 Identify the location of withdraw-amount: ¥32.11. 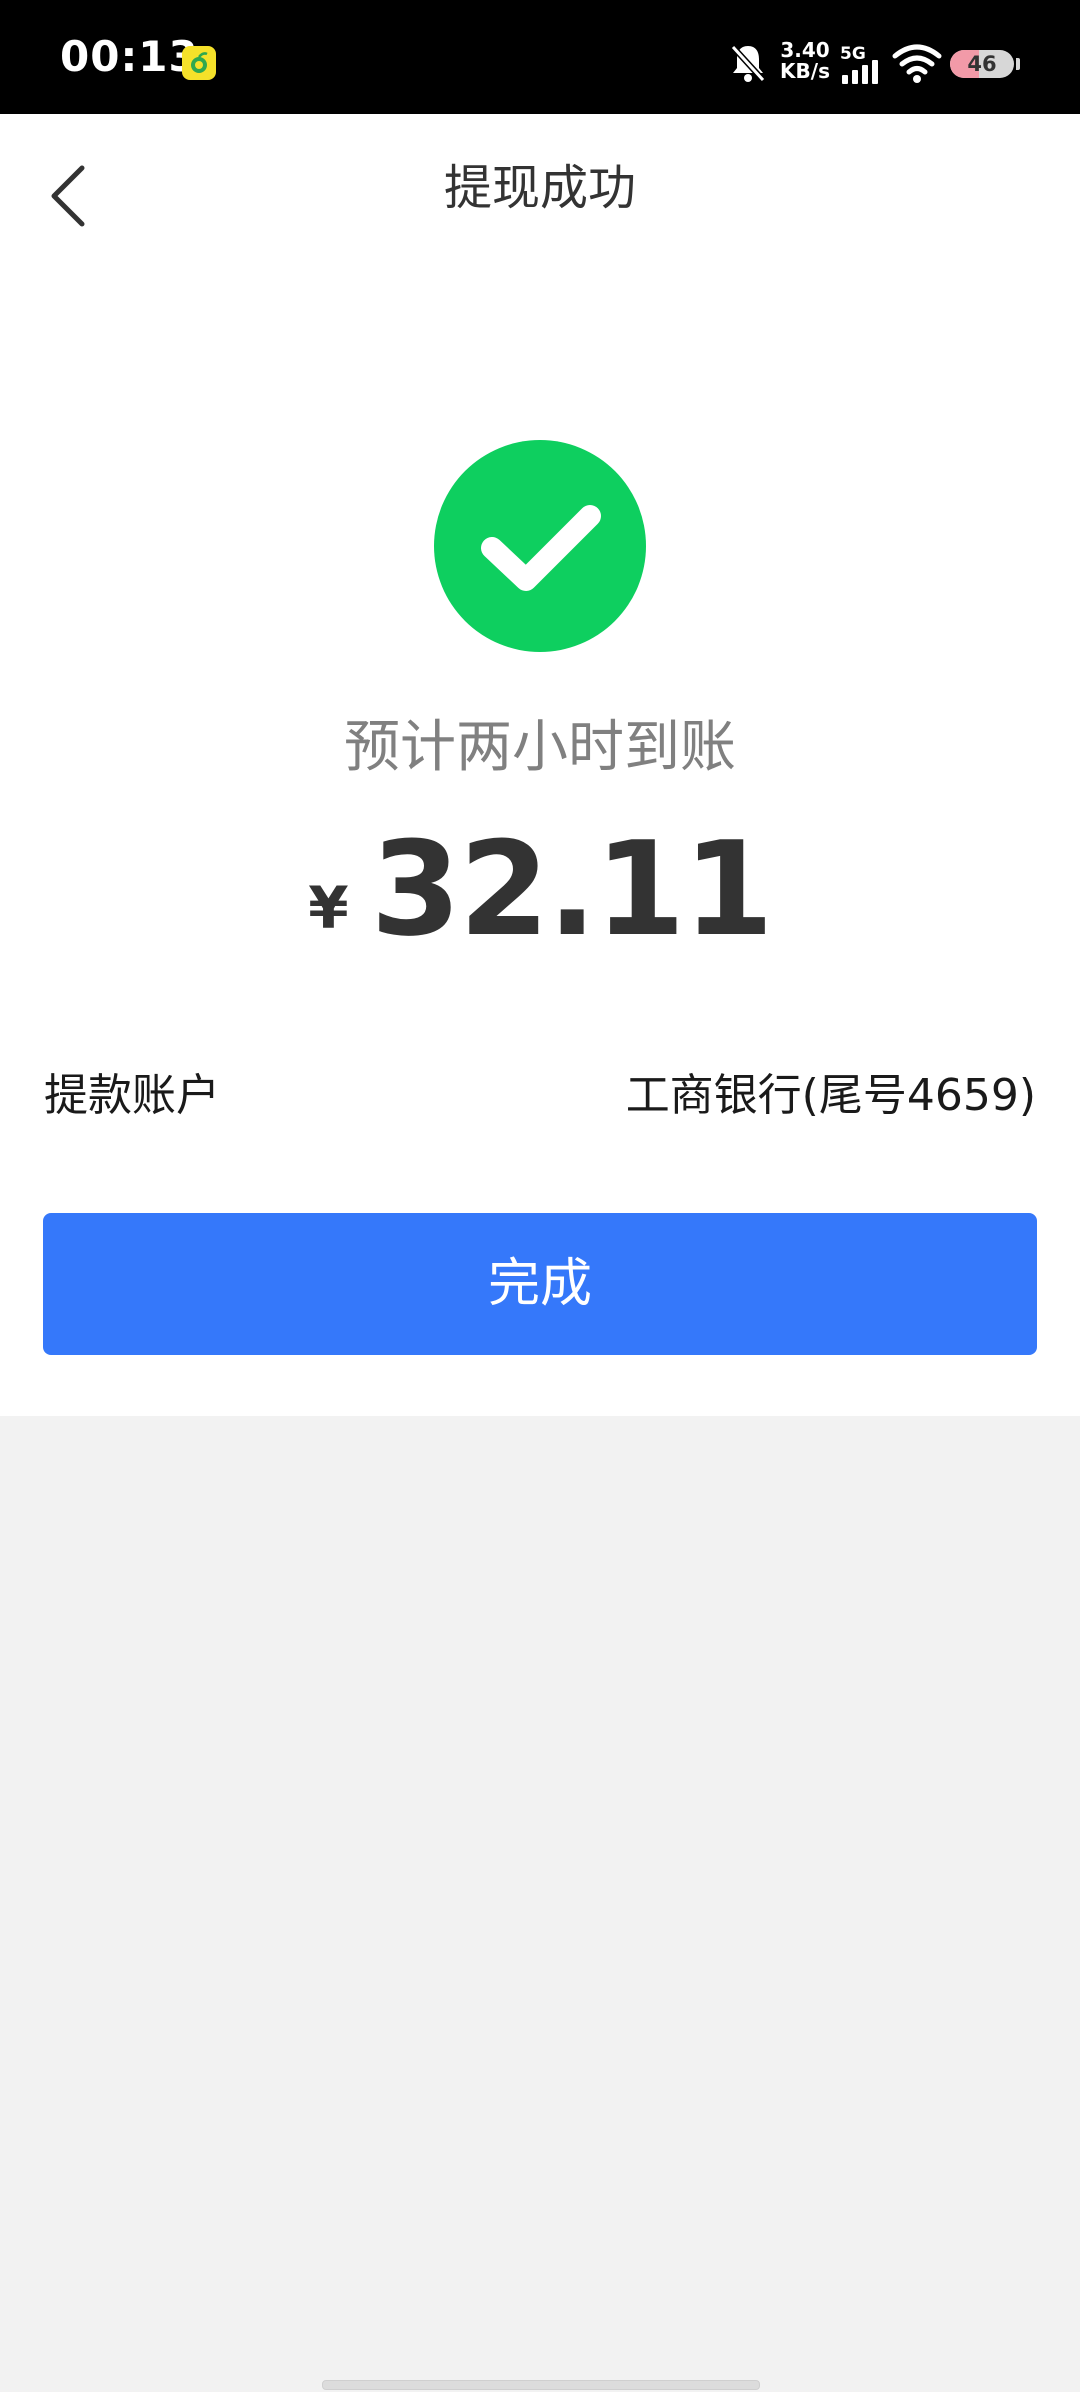
(540, 889).